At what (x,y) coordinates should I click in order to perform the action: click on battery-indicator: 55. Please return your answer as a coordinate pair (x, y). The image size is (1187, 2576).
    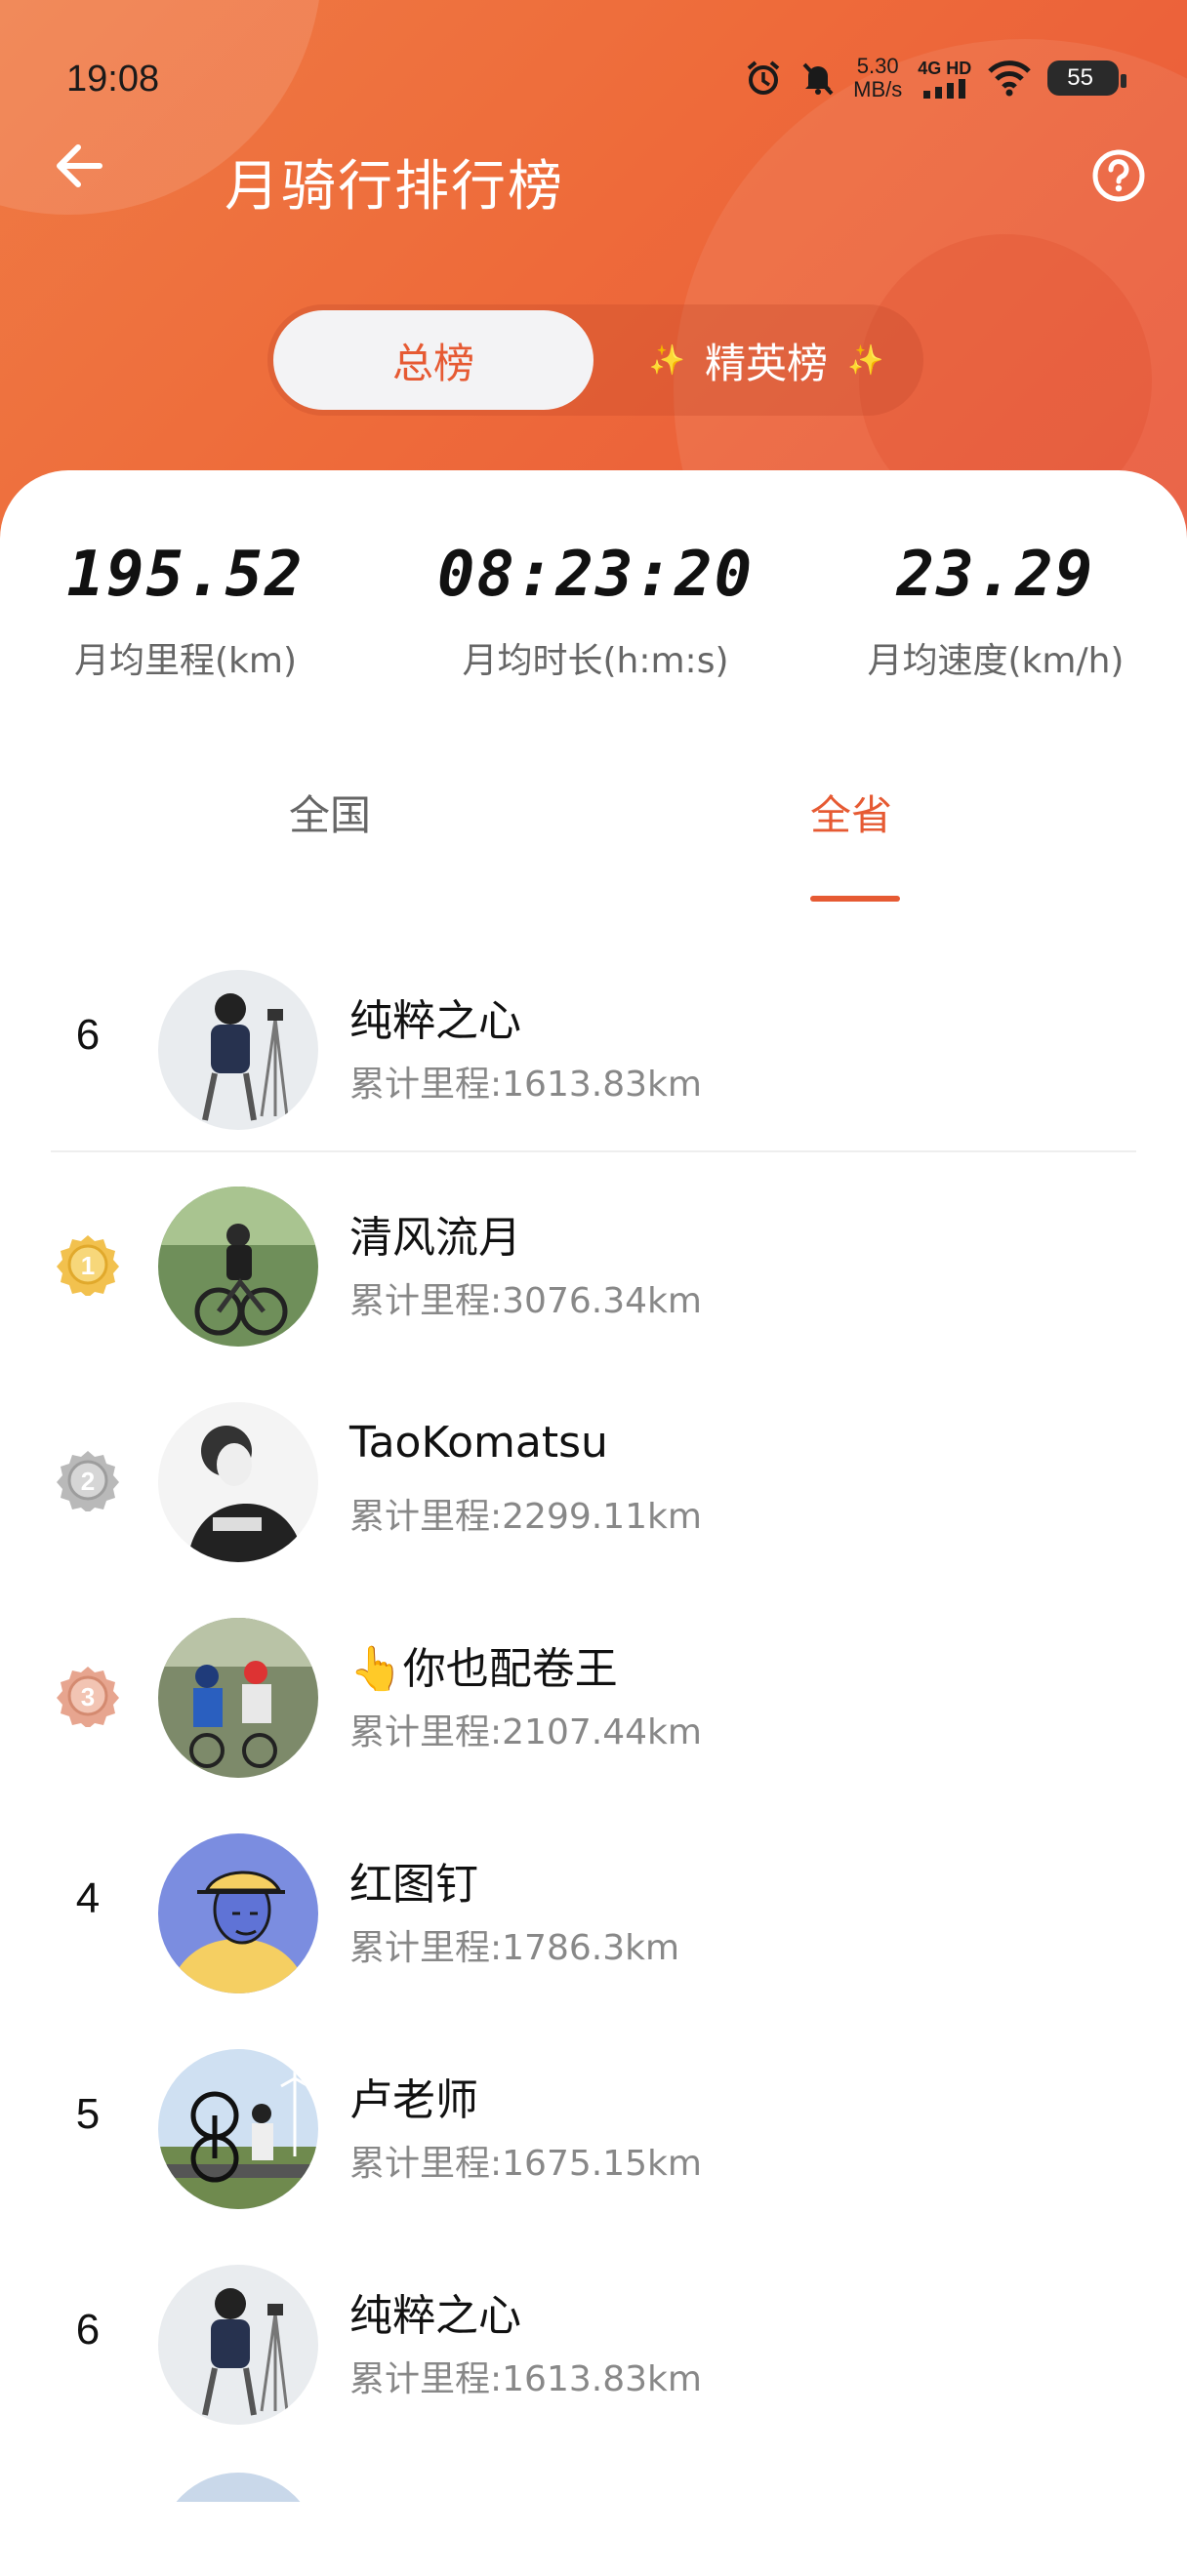
    Looking at the image, I should click on (1086, 78).